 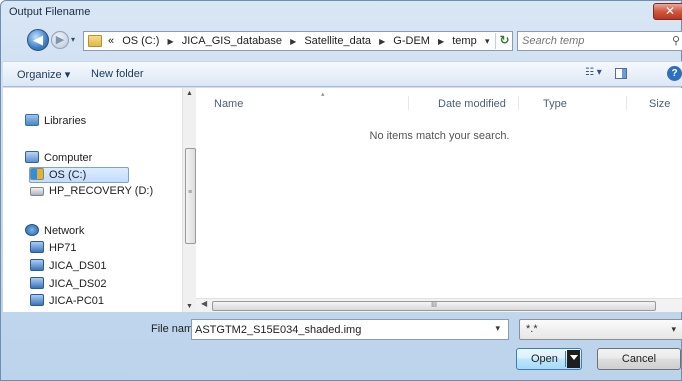 What do you see at coordinates (323, 94) in the screenshot?
I see `sort-ascending-icon: ▴` at bounding box center [323, 94].